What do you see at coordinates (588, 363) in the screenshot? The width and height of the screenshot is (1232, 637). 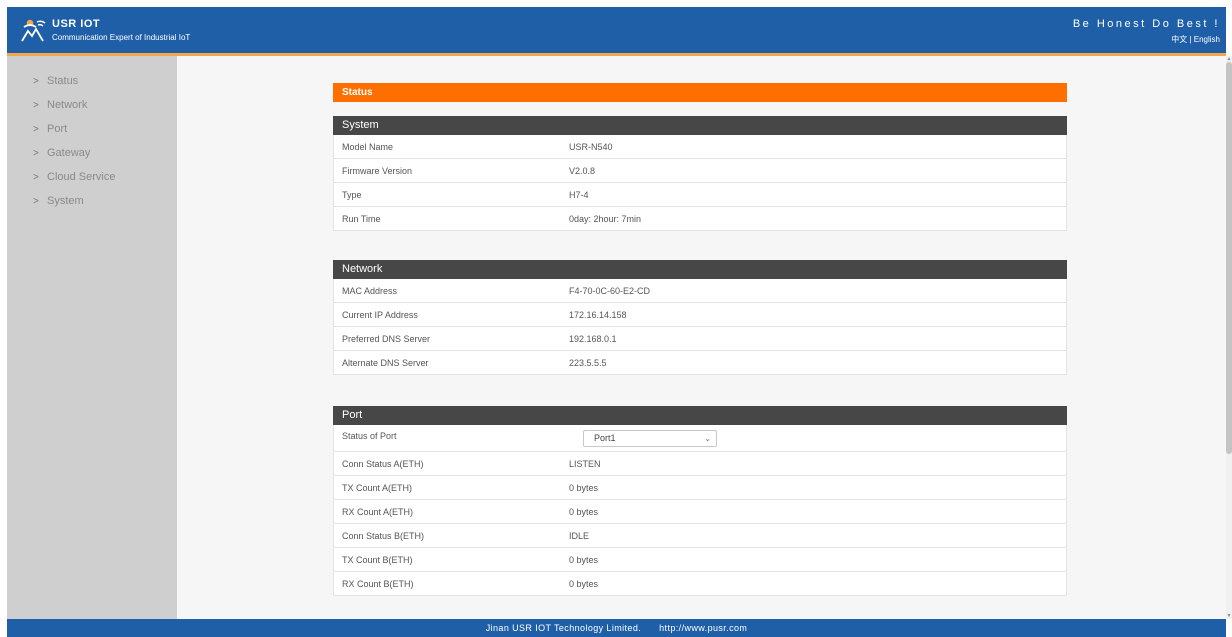 I see `row-value: 223.5.5.5` at bounding box center [588, 363].